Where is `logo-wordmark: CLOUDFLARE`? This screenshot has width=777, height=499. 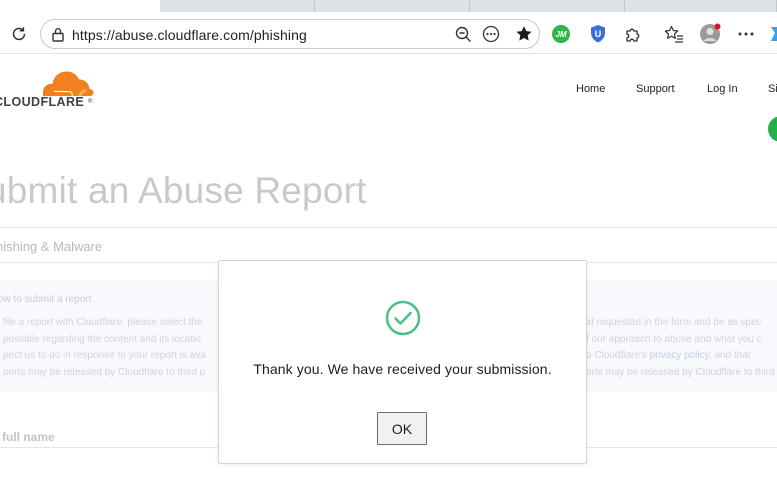 logo-wordmark: CLOUDFLARE is located at coordinates (42, 102).